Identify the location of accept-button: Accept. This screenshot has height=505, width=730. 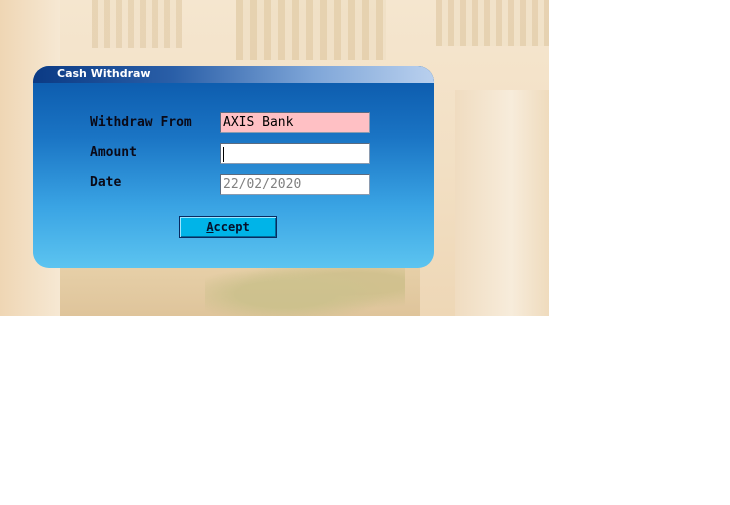
(228, 227).